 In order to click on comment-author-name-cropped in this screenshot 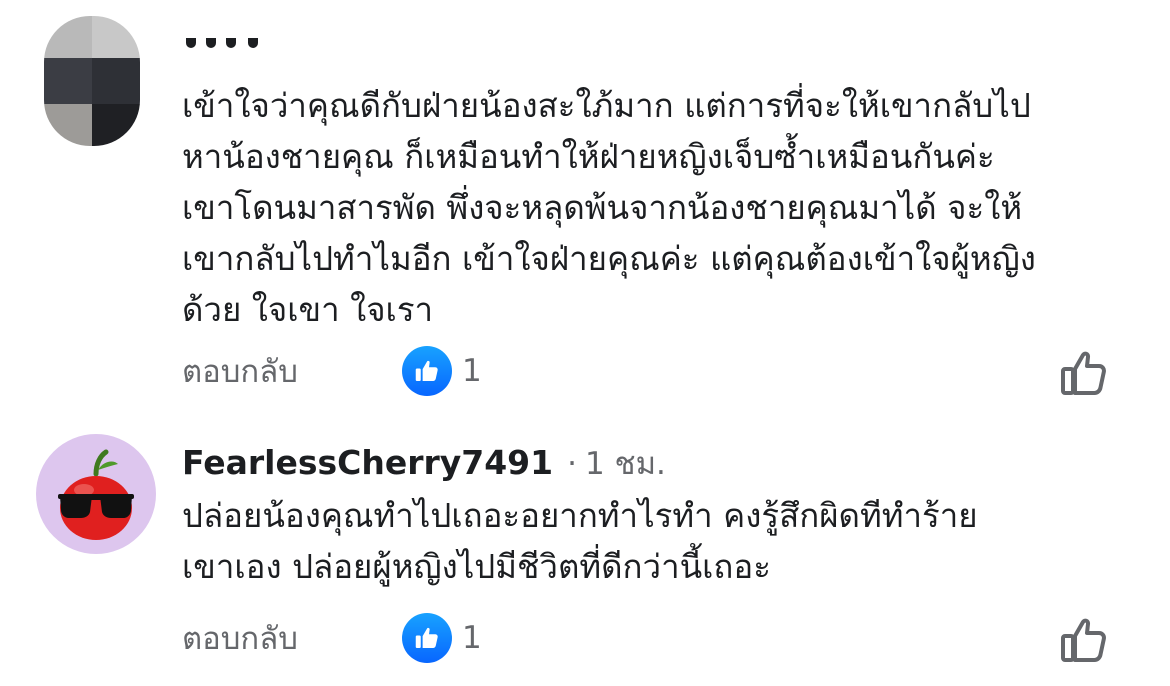, I will do `click(225, 44)`.